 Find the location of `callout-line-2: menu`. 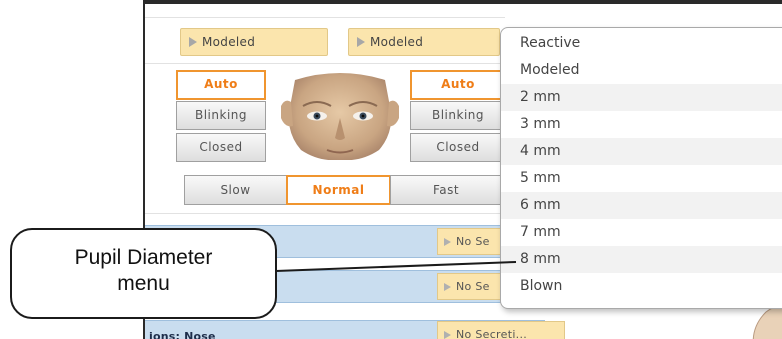

callout-line-2: menu is located at coordinates (143, 283).